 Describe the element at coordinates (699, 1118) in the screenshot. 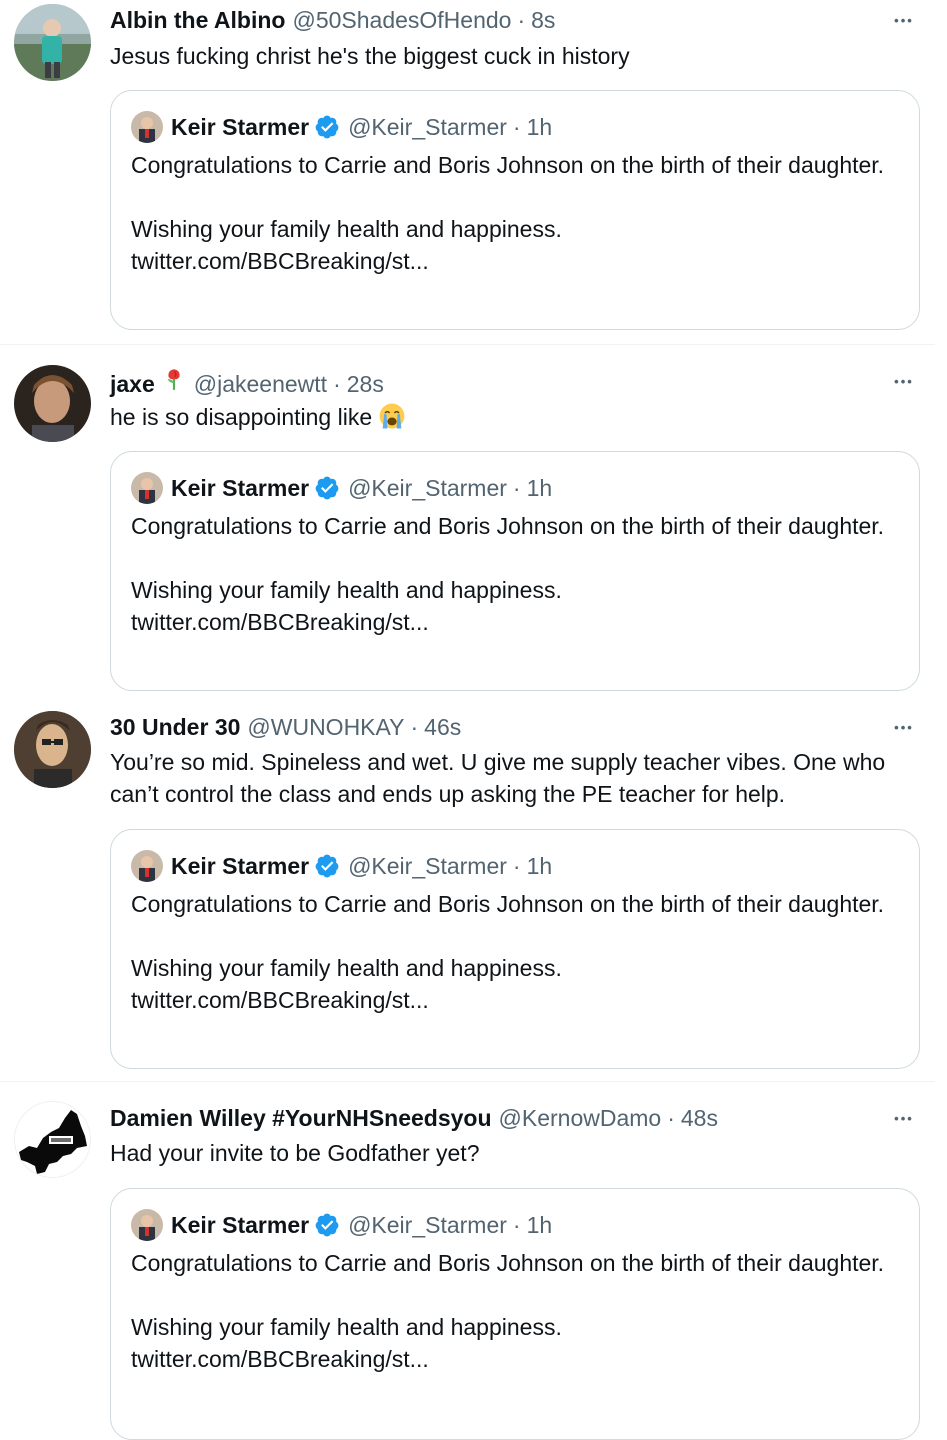

I see `timestamp: 48s` at that location.